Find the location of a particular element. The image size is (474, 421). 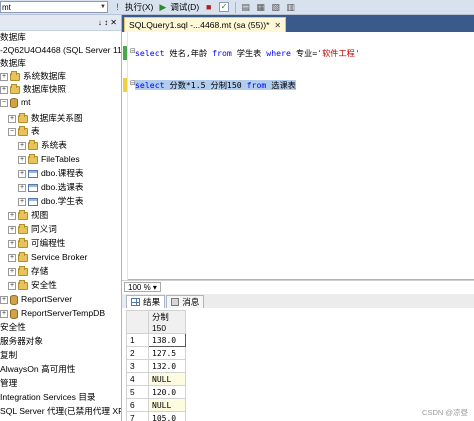

document-tabstrip: SQLQuery1.sql -...4468.mt (sa (55))* ✕ is located at coordinates (298, 23).